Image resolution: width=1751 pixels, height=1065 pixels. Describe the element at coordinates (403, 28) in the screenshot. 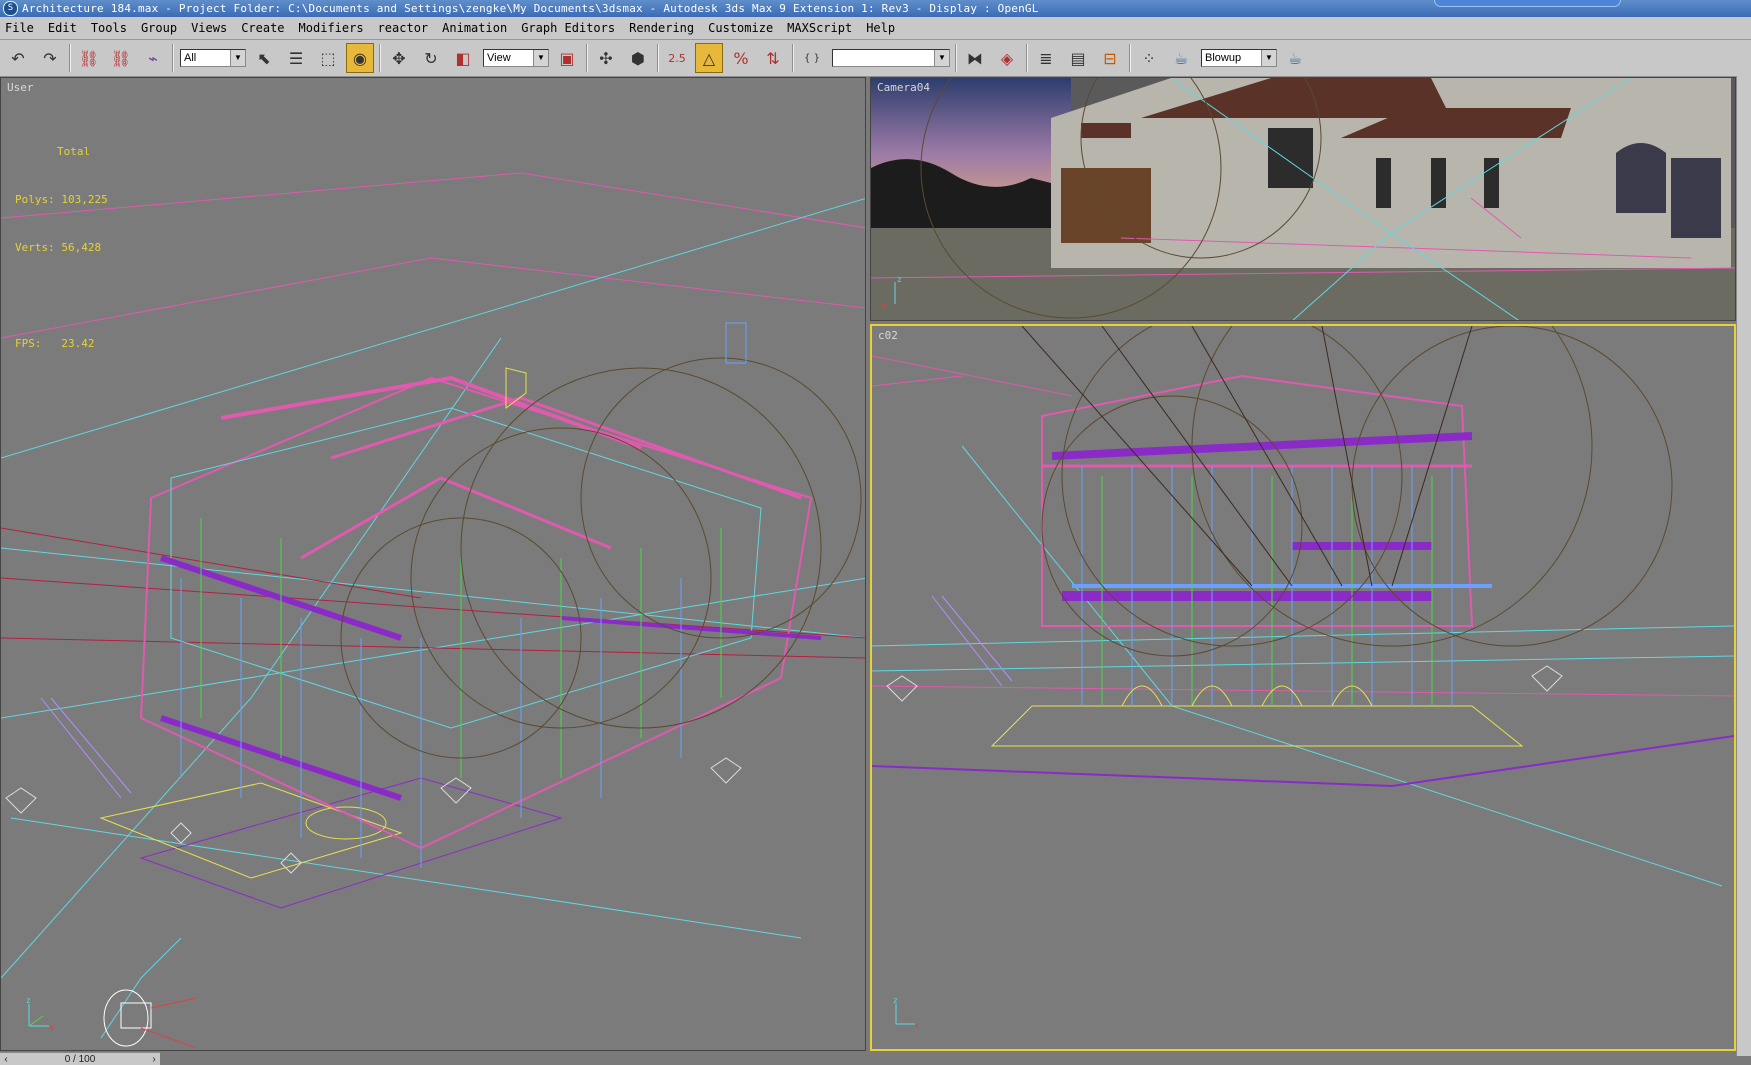

I see `menu-reactor: reactor` at that location.